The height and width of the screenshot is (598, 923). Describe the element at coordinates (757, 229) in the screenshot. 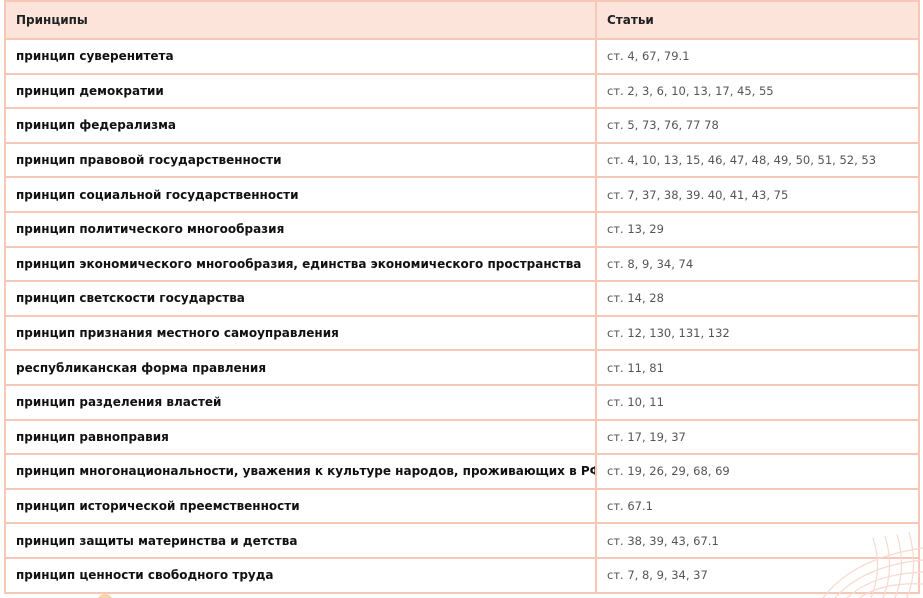

I see `articles-cell: ст. 13, 29` at that location.